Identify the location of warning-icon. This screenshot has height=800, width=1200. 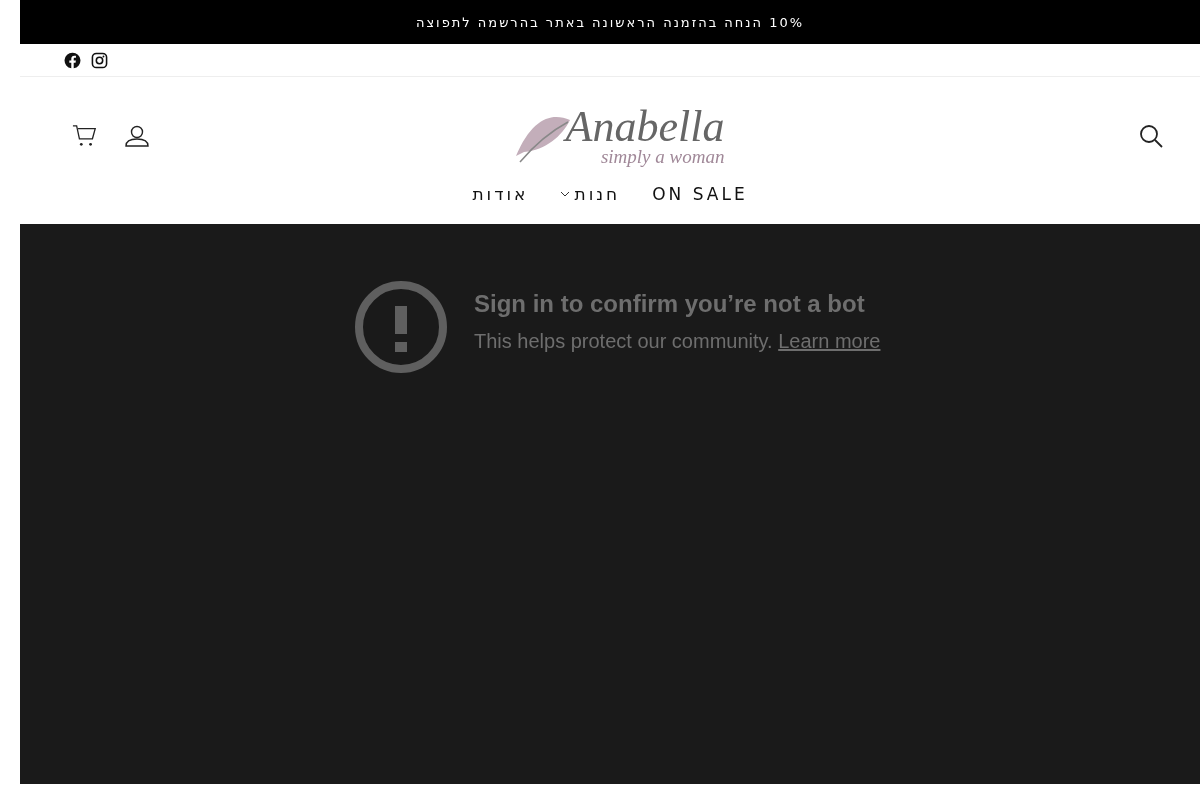
(401, 327).